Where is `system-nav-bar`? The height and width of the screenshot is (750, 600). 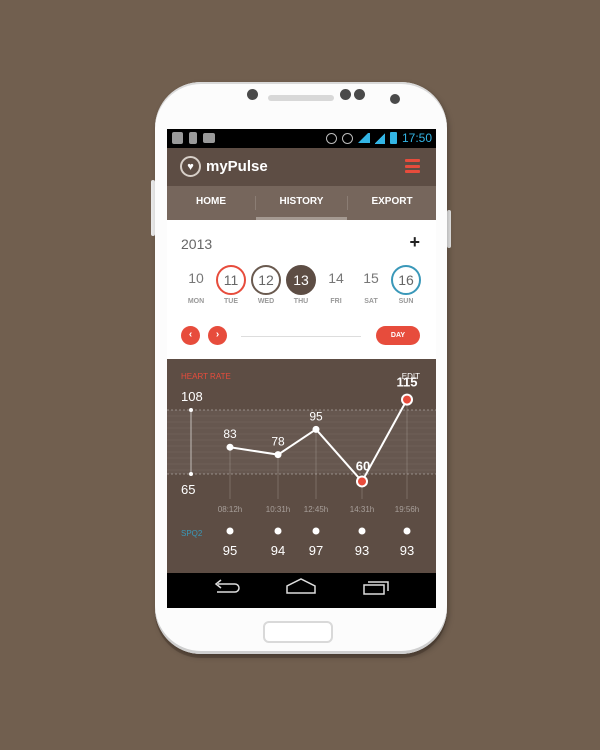 system-nav-bar is located at coordinates (301, 590).